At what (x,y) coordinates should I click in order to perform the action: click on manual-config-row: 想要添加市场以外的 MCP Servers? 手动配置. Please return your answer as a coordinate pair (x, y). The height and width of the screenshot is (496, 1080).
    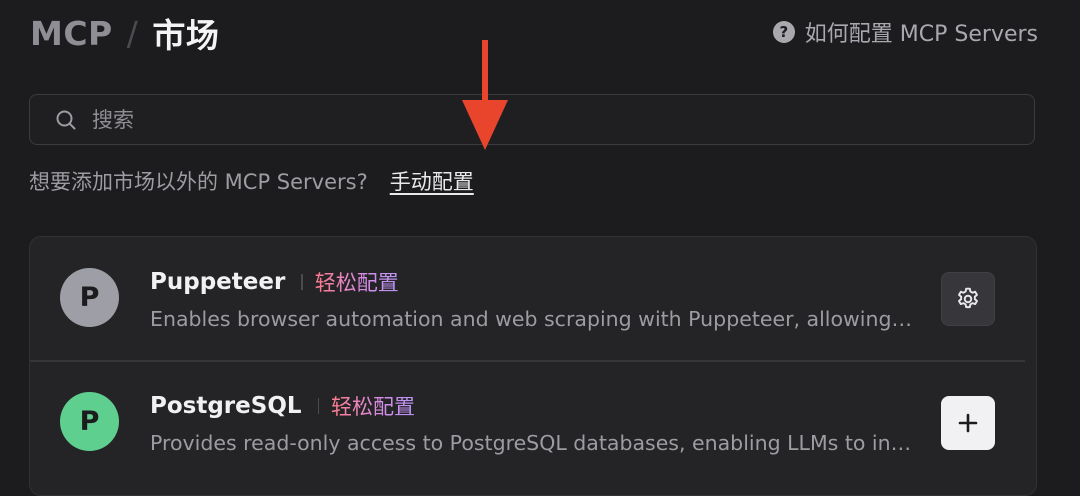
    Looking at the image, I should click on (251, 181).